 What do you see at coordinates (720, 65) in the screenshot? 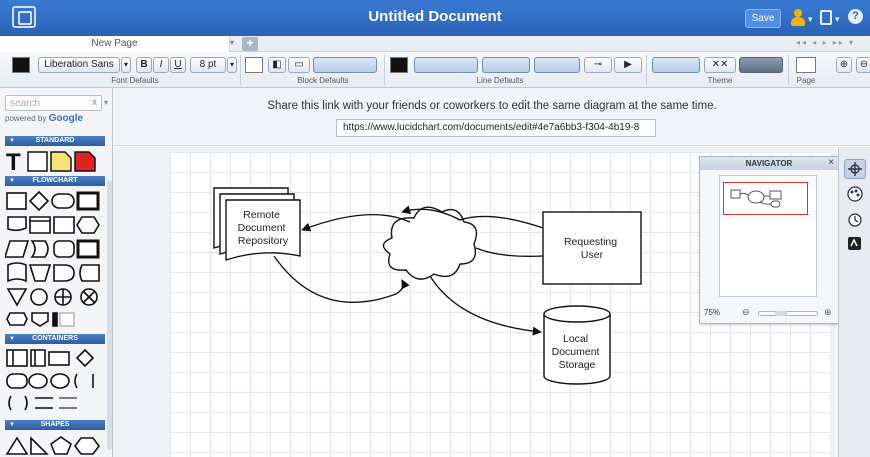
I see `theme-shadow-button: ✕✕` at bounding box center [720, 65].